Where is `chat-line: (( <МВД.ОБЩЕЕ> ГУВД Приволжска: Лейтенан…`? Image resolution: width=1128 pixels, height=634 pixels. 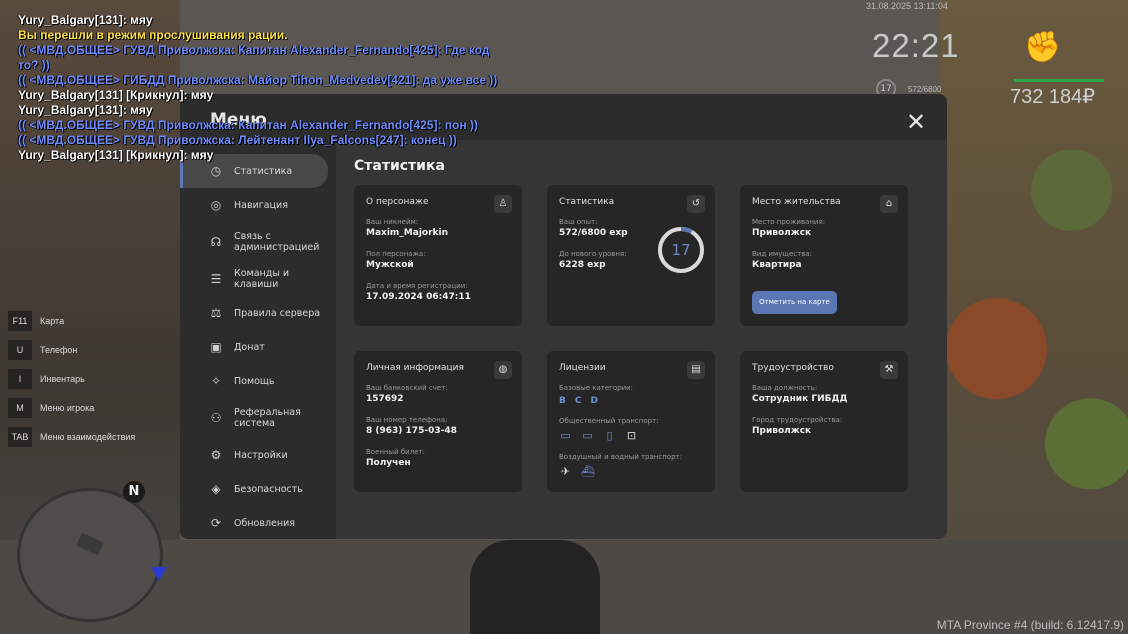
chat-line: (( <МВД.ОБЩЕЕ> ГУВД Приволжска: Лейтенан… is located at coordinates (237, 140).